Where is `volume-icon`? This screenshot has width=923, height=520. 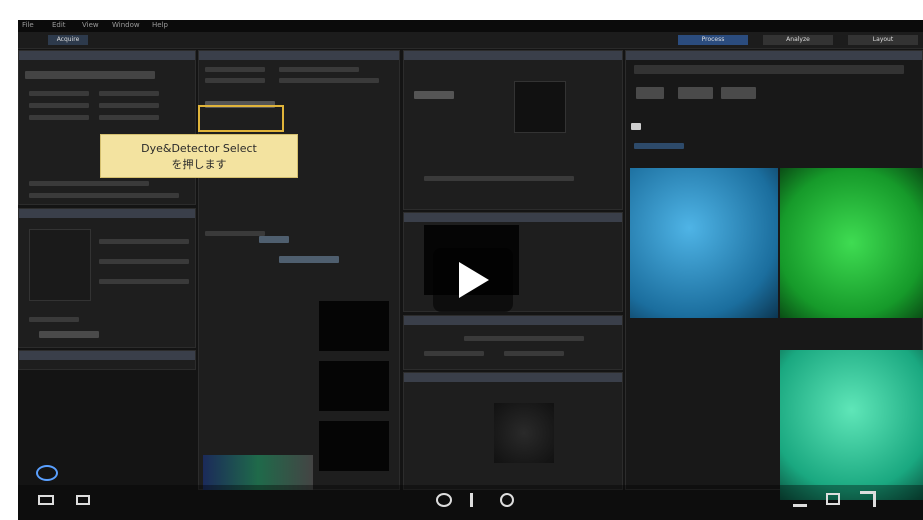
volume-icon is located at coordinates (47, 473).